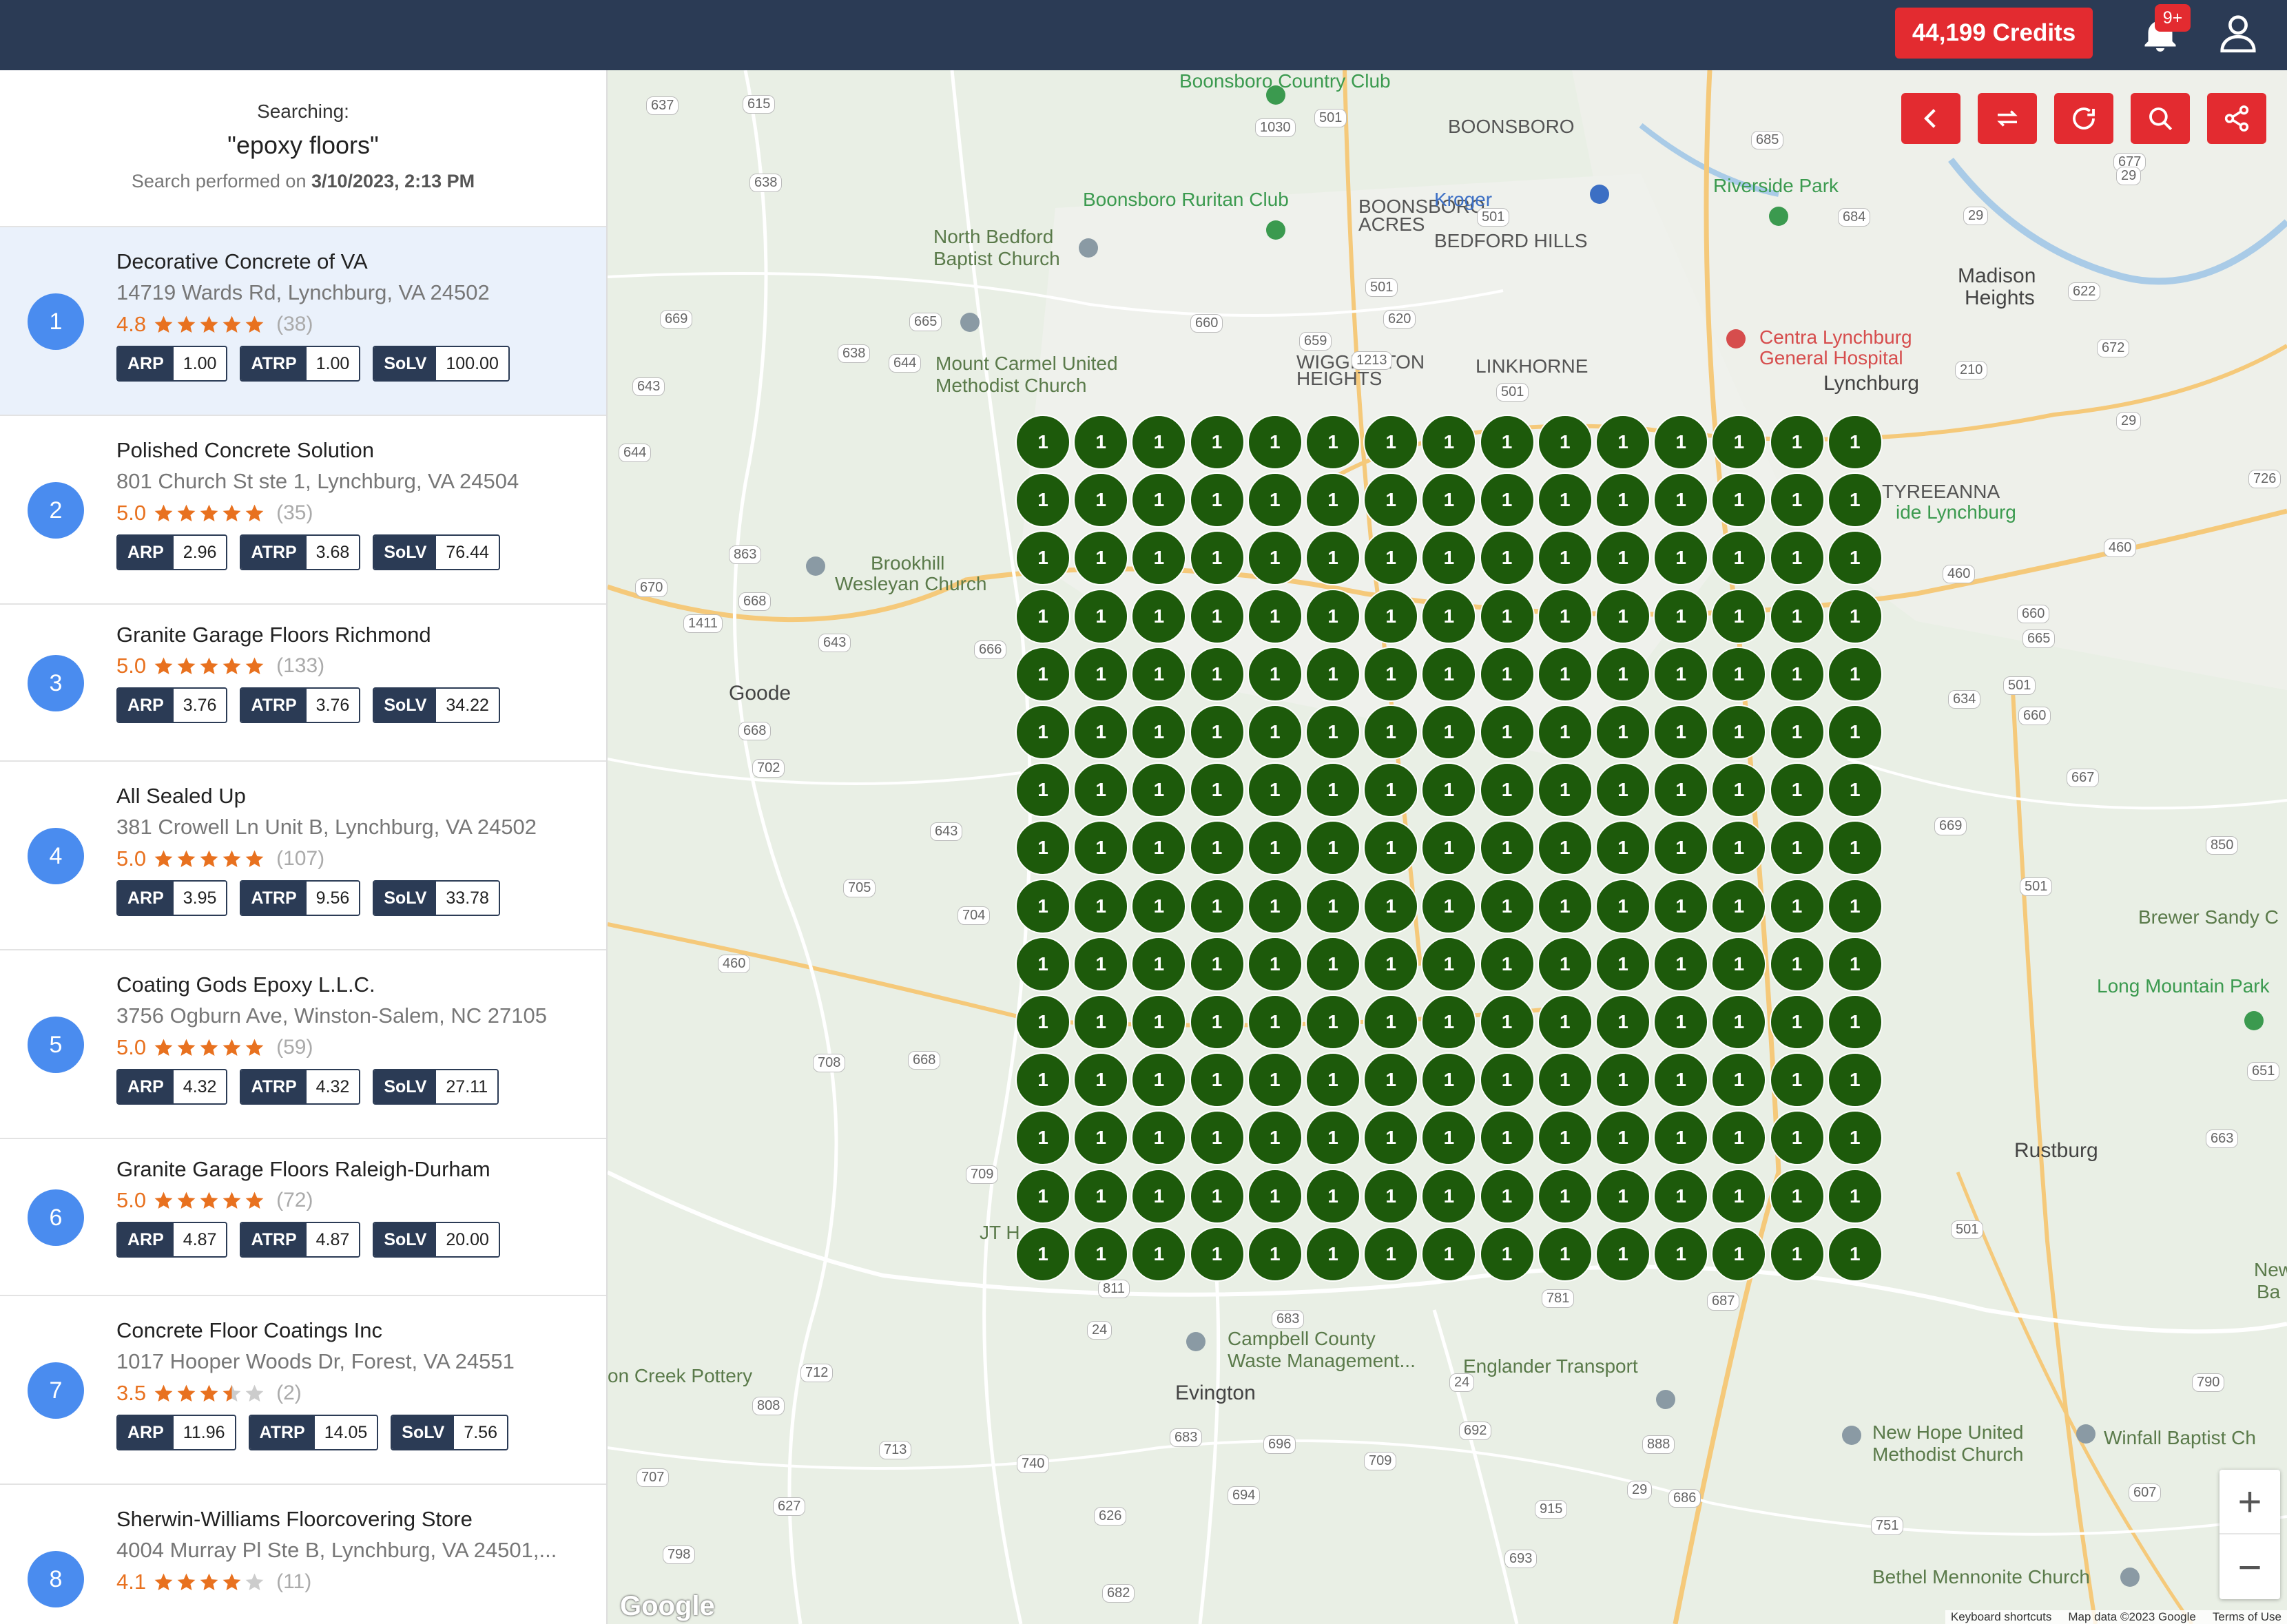 This screenshot has width=2287, height=1624. What do you see at coordinates (2001, 1617) in the screenshot?
I see `keyboard-shortcuts-link: Keyboard shortcuts` at bounding box center [2001, 1617].